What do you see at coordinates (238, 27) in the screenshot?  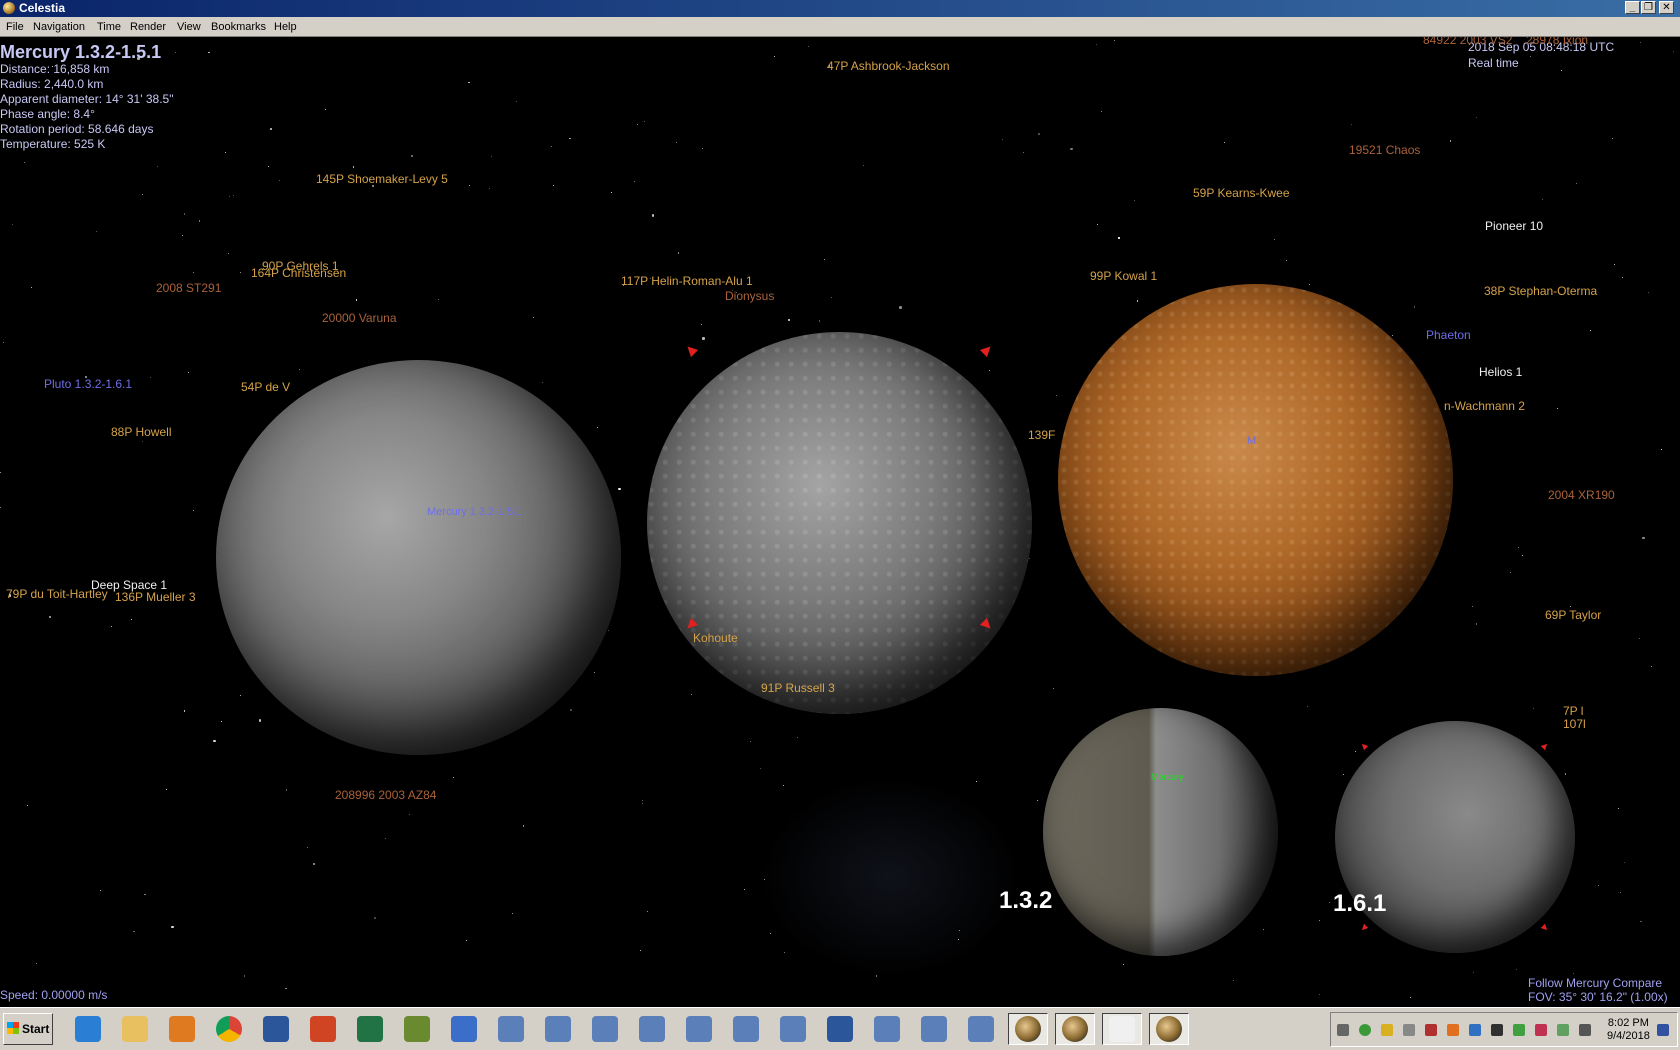 I see `menu-bookmarks: Bookmarks` at bounding box center [238, 27].